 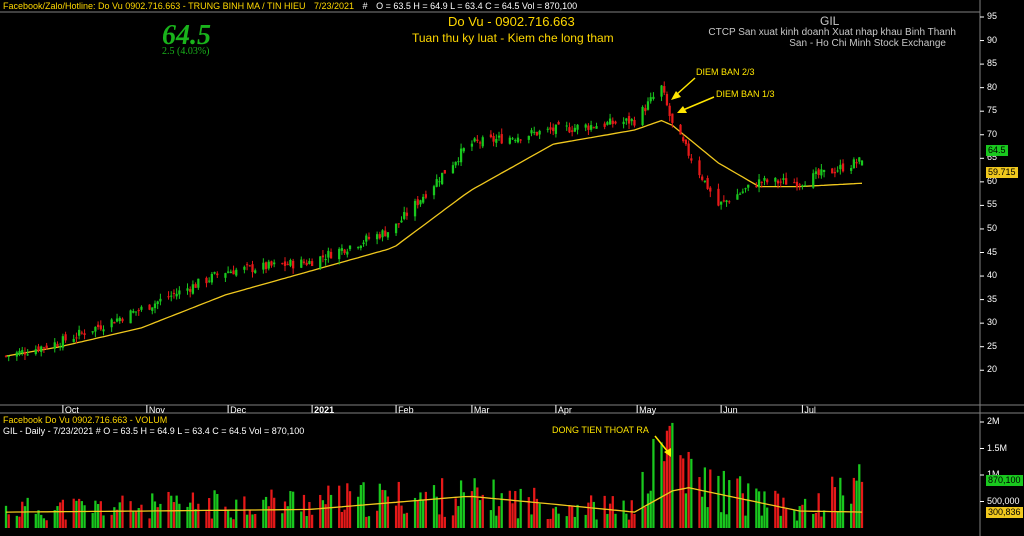 What do you see at coordinates (993, 421) in the screenshot?
I see `volume-tick: 2M` at bounding box center [993, 421].